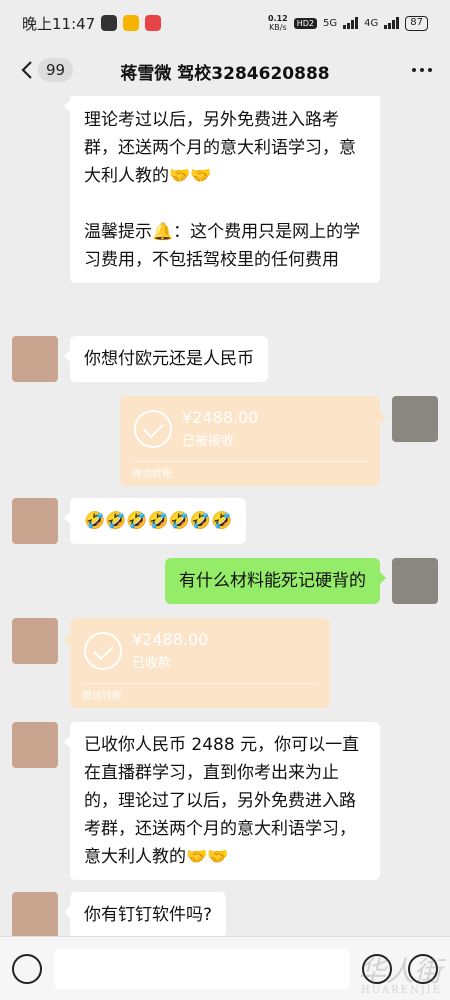  What do you see at coordinates (27, 969) in the screenshot?
I see `voice-input-icon` at bounding box center [27, 969].